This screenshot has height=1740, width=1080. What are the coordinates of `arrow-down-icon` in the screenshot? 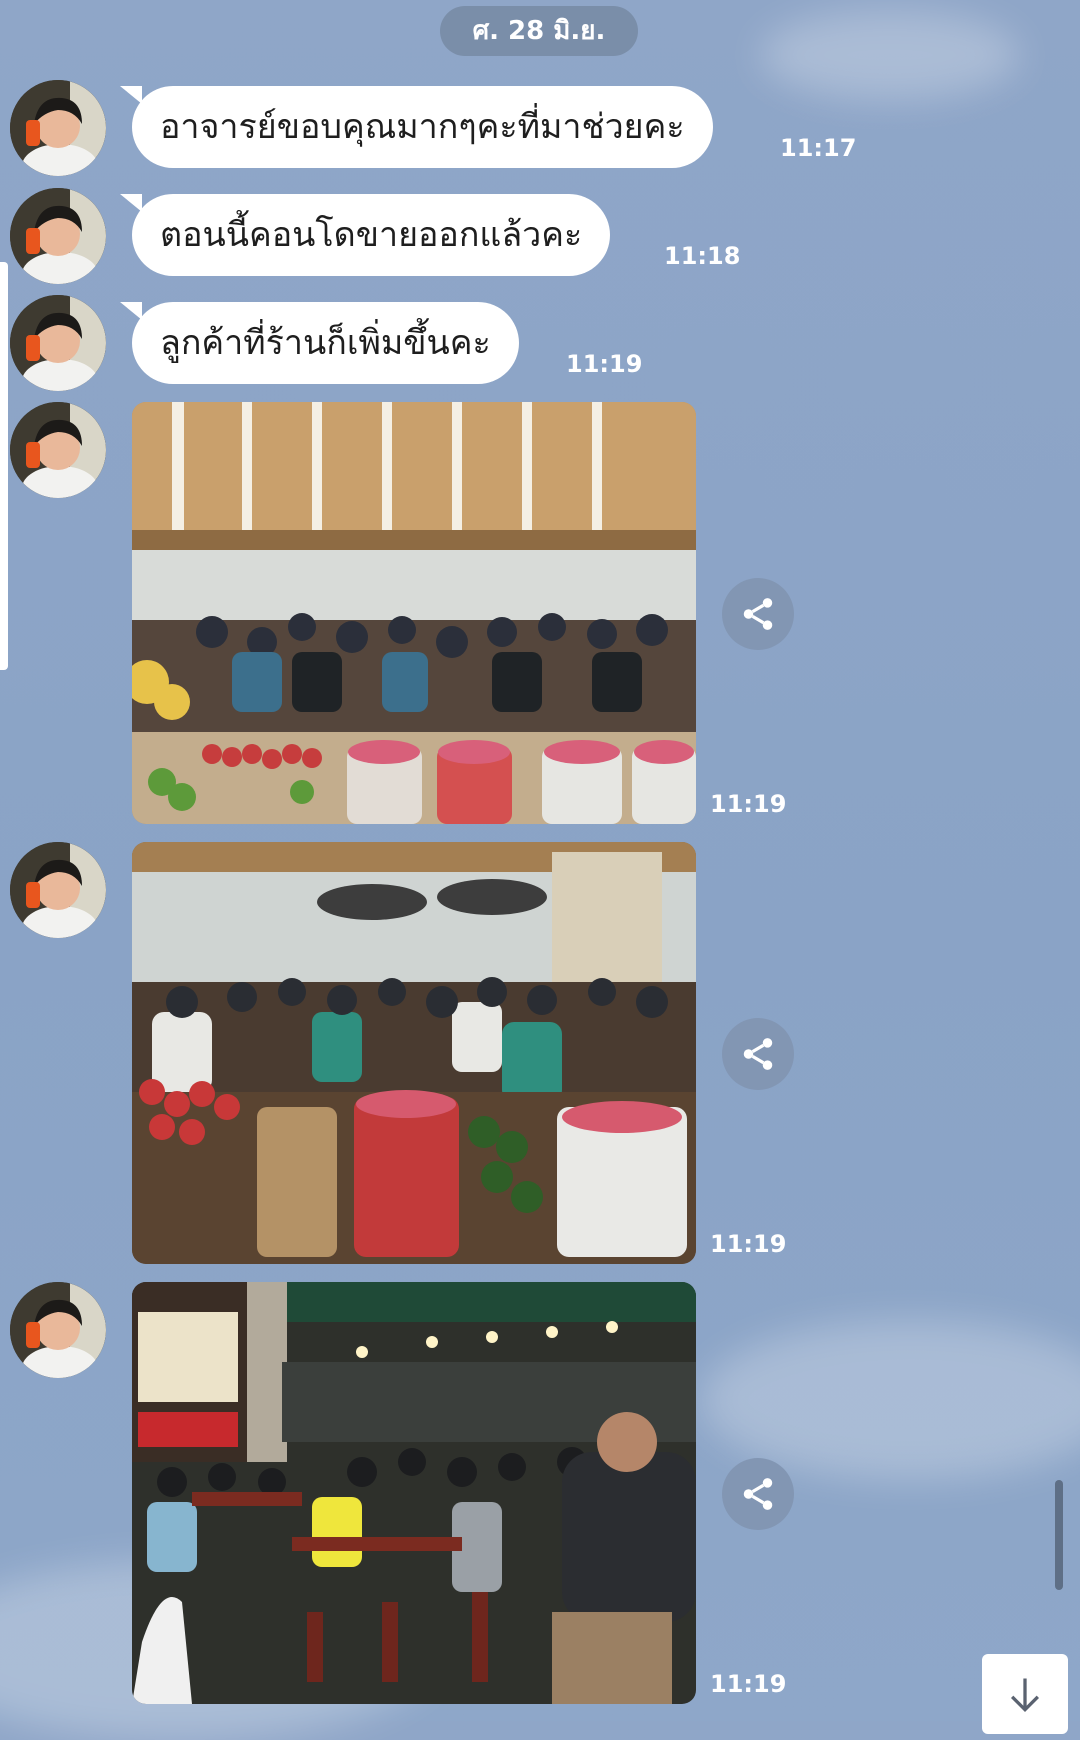 It's located at (1025, 1695).